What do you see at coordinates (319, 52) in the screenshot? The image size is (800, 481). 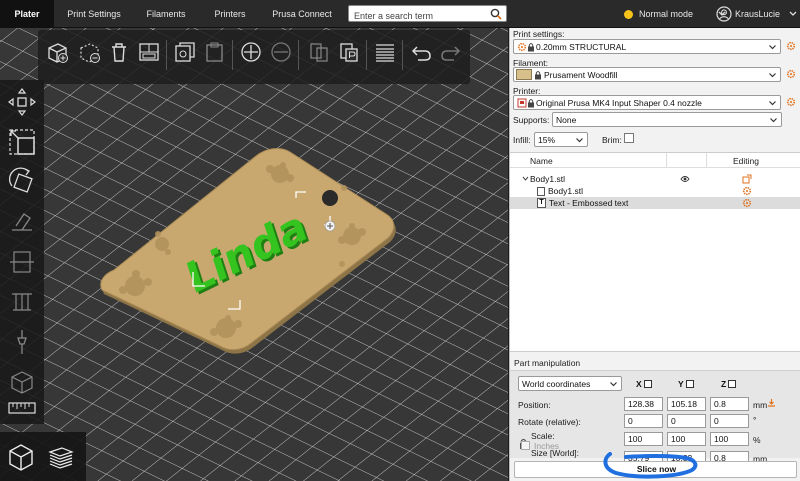 I see `split-to-objects-button` at bounding box center [319, 52].